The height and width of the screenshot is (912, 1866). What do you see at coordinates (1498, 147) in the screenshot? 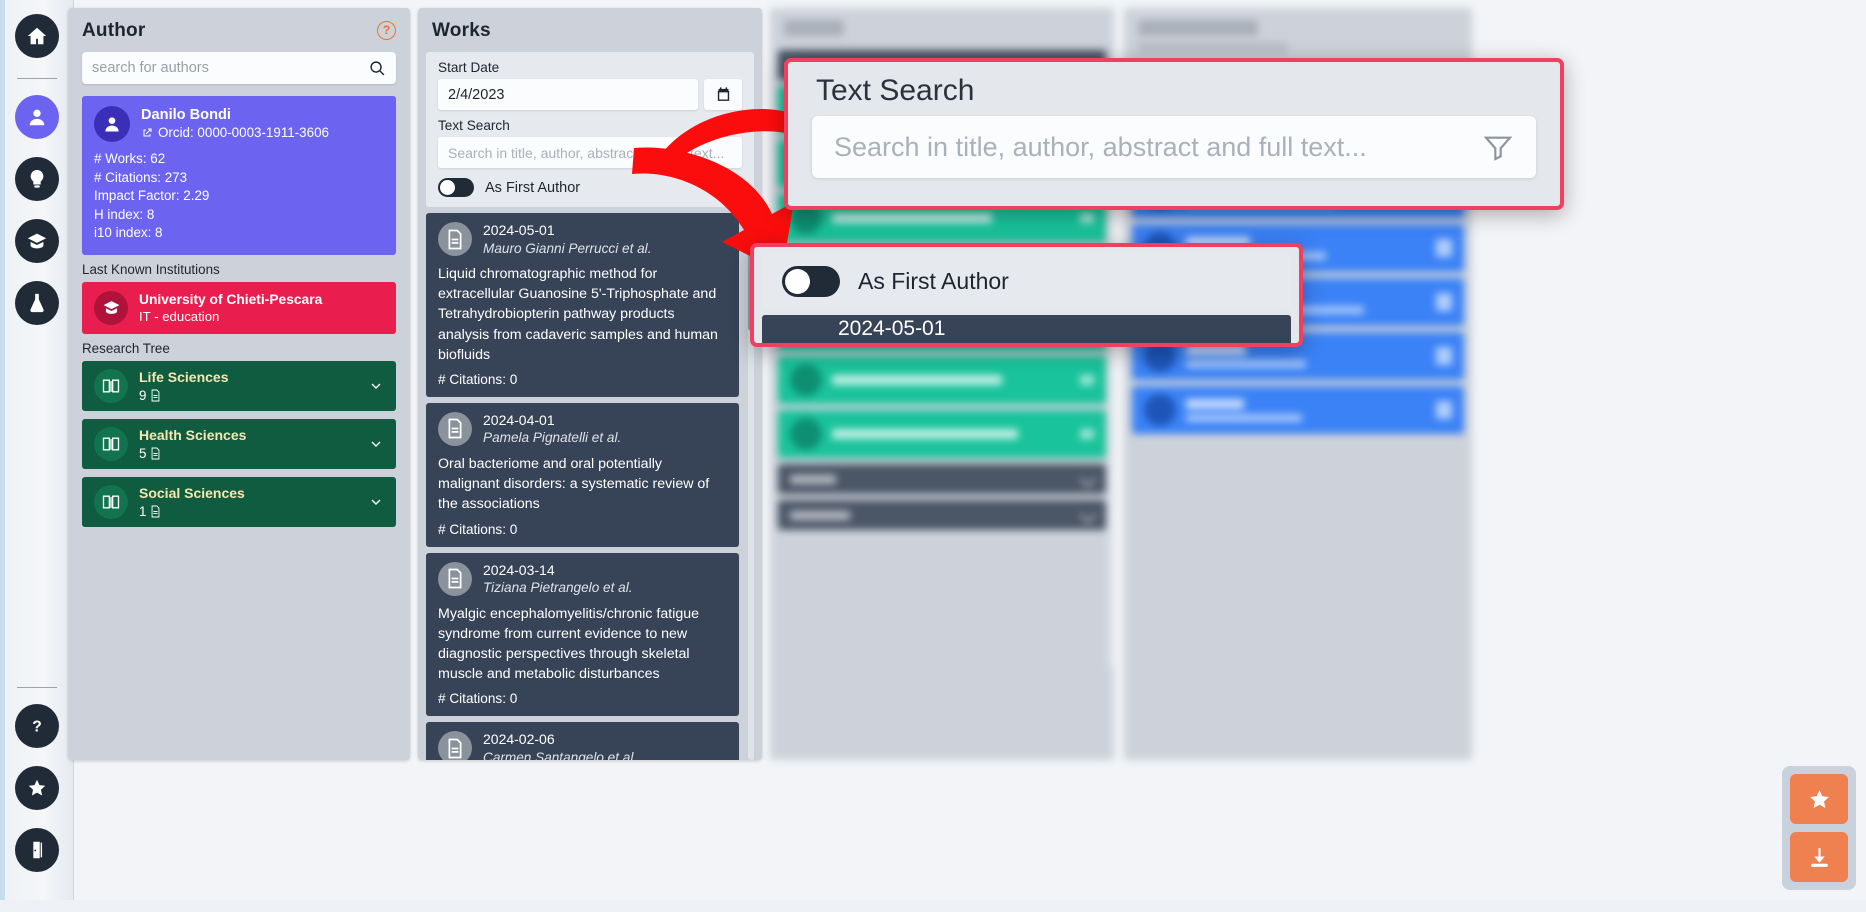
I see `filter-icon` at bounding box center [1498, 147].